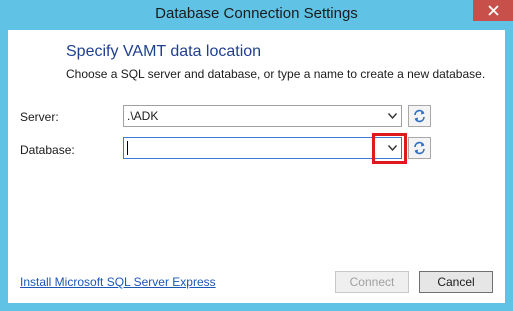  What do you see at coordinates (262, 148) in the screenshot?
I see `database-combobox` at bounding box center [262, 148].